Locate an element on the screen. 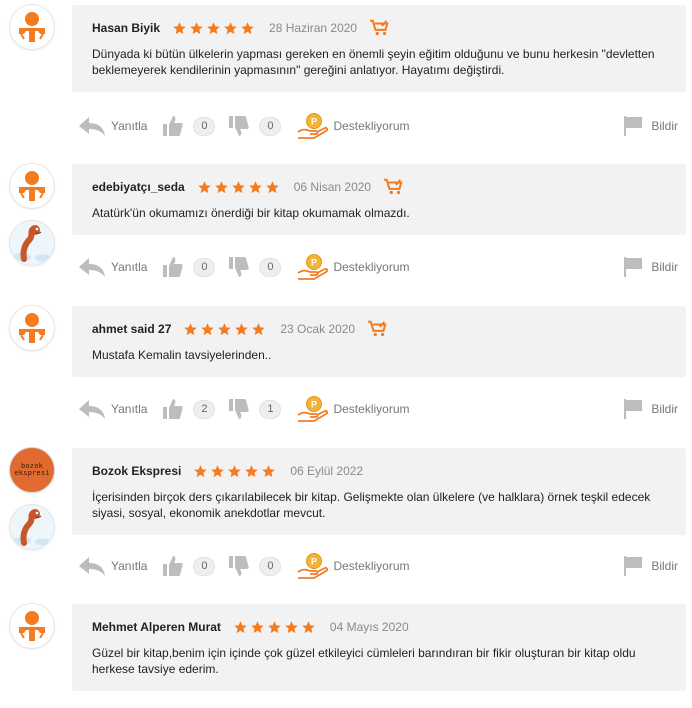  review-username: ahmet said 27 is located at coordinates (131, 329).